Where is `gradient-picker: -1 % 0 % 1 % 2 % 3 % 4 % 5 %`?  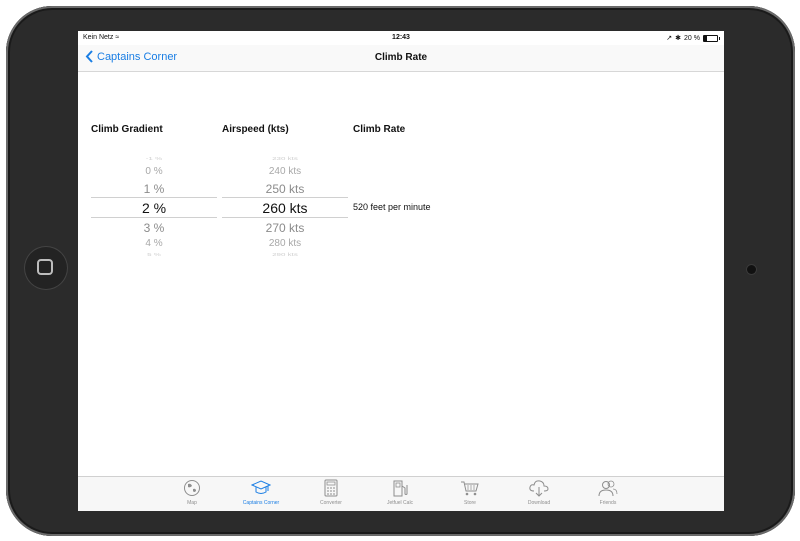
gradient-picker: -1 % 0 % 1 % 2 % 3 % 4 % 5 % is located at coordinates (154, 205).